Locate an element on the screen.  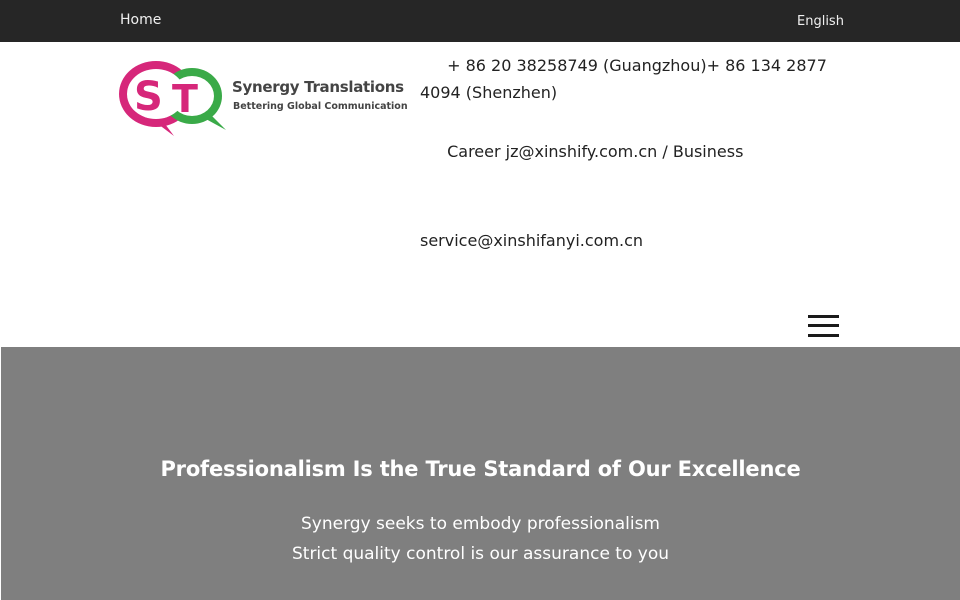
hamburger-menu-button is located at coordinates (824, 326).